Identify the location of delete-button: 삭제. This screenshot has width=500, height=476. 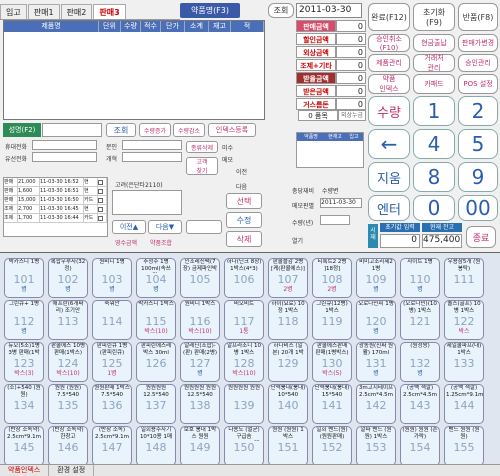
(244, 239).